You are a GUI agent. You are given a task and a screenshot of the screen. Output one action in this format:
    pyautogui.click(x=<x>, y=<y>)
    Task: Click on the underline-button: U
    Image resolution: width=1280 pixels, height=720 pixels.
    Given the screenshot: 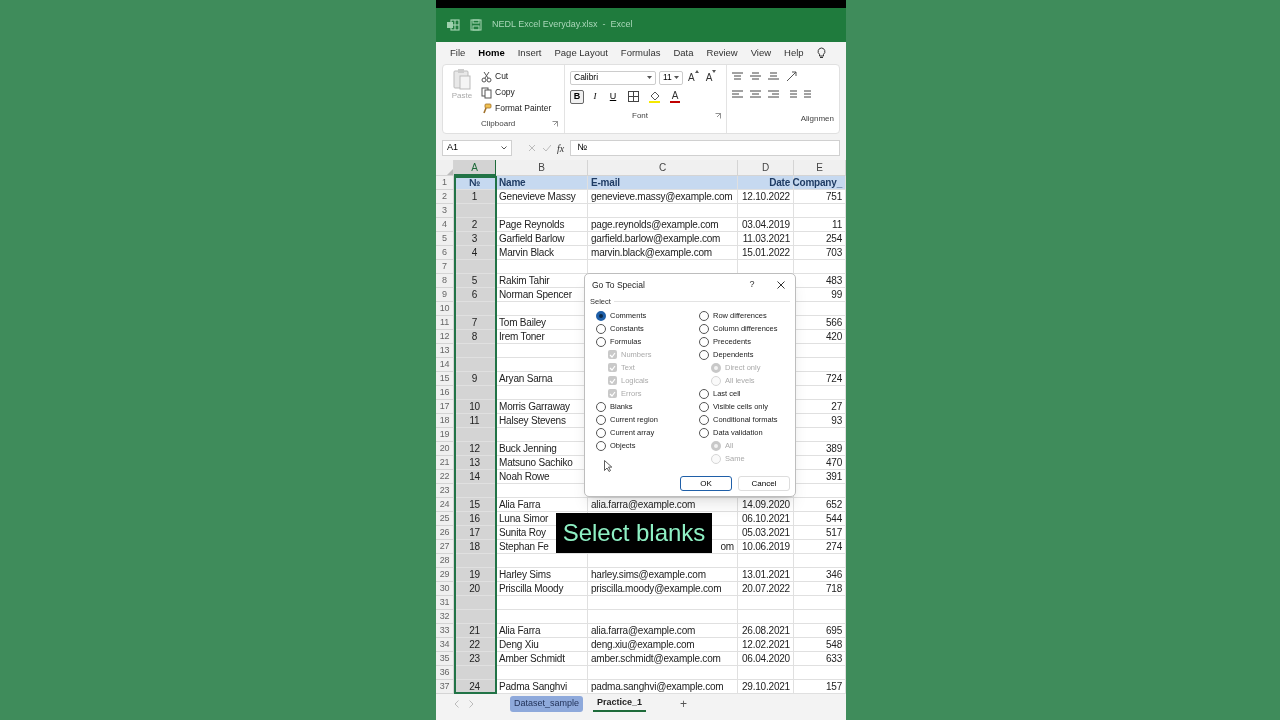 What is the action you would take?
    pyautogui.click(x=613, y=96)
    